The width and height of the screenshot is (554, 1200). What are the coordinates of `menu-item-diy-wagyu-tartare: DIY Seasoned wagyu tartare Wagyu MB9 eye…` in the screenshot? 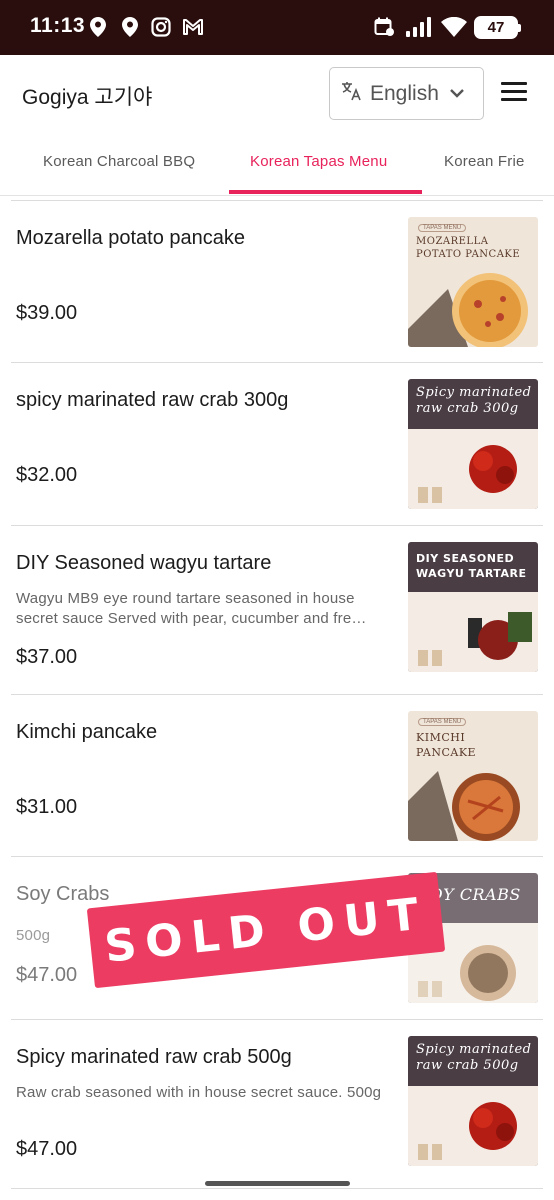 It's located at (277, 610).